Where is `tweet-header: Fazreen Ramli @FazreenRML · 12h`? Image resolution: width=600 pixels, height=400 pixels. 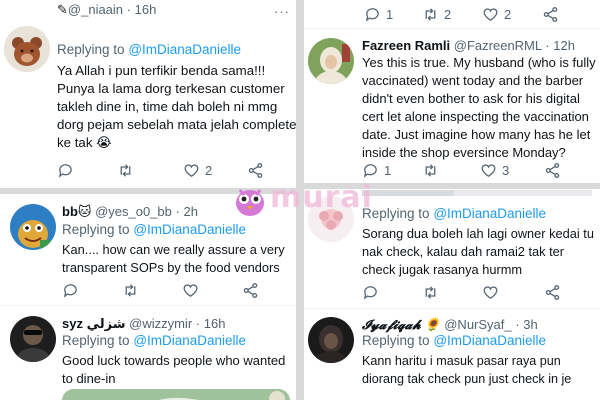
tweet-header: Fazreen Ramli @FazreenRML · 12h is located at coordinates (468, 45).